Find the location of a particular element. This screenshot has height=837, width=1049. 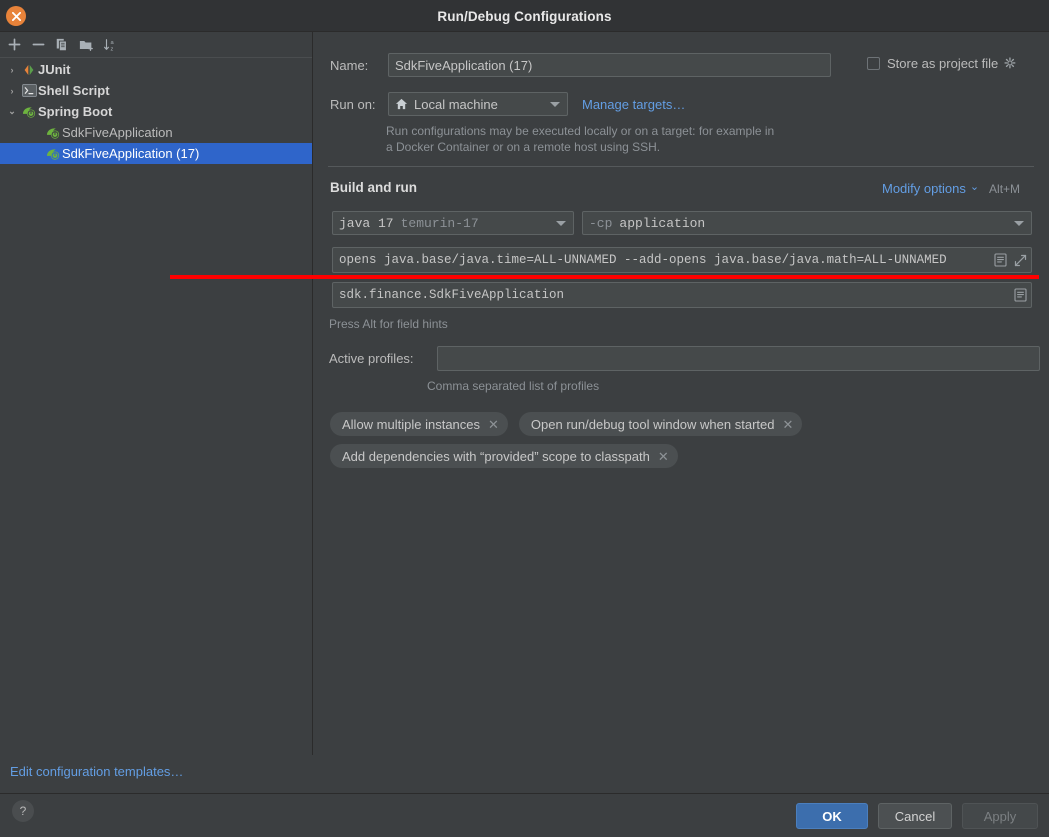

help-button: ? is located at coordinates (23, 811).